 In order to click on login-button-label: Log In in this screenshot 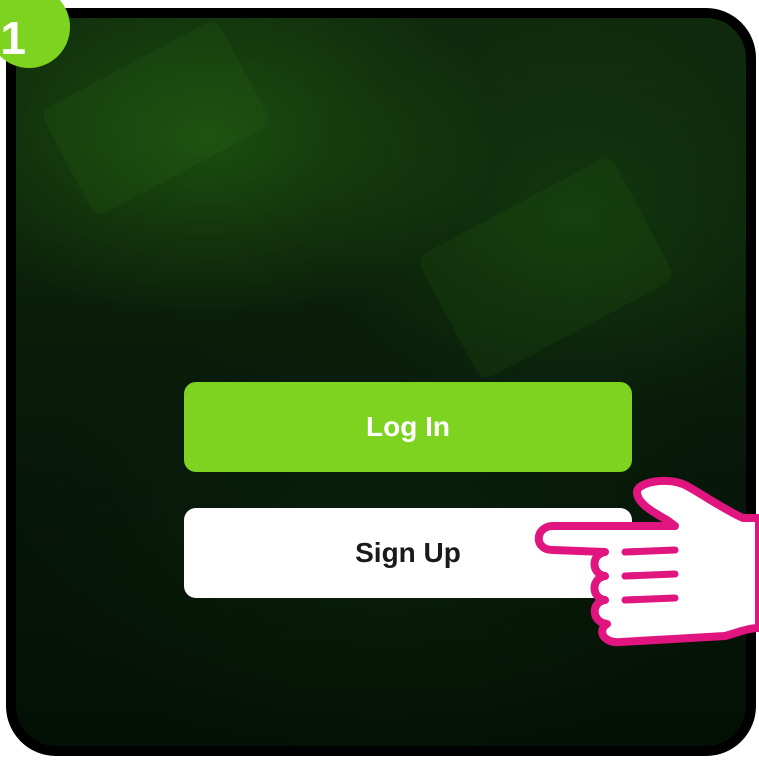, I will do `click(408, 426)`.